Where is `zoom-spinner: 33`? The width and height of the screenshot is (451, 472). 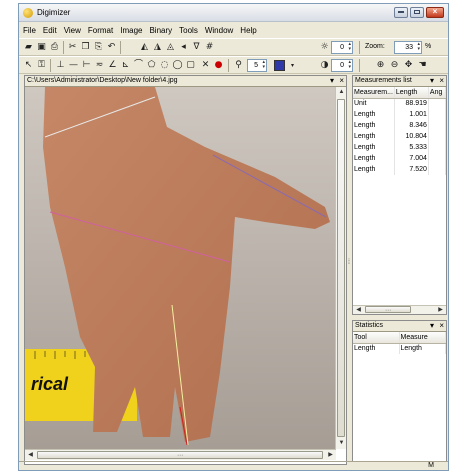 zoom-spinner: 33 is located at coordinates (408, 47).